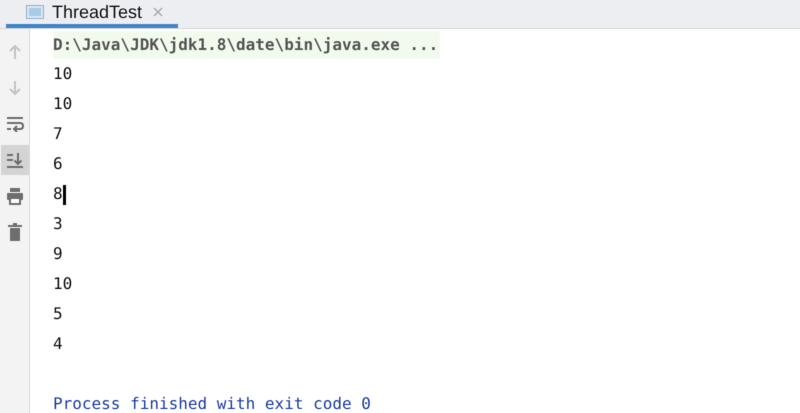 The image size is (800, 413). I want to click on output-line: 3, so click(58, 224).